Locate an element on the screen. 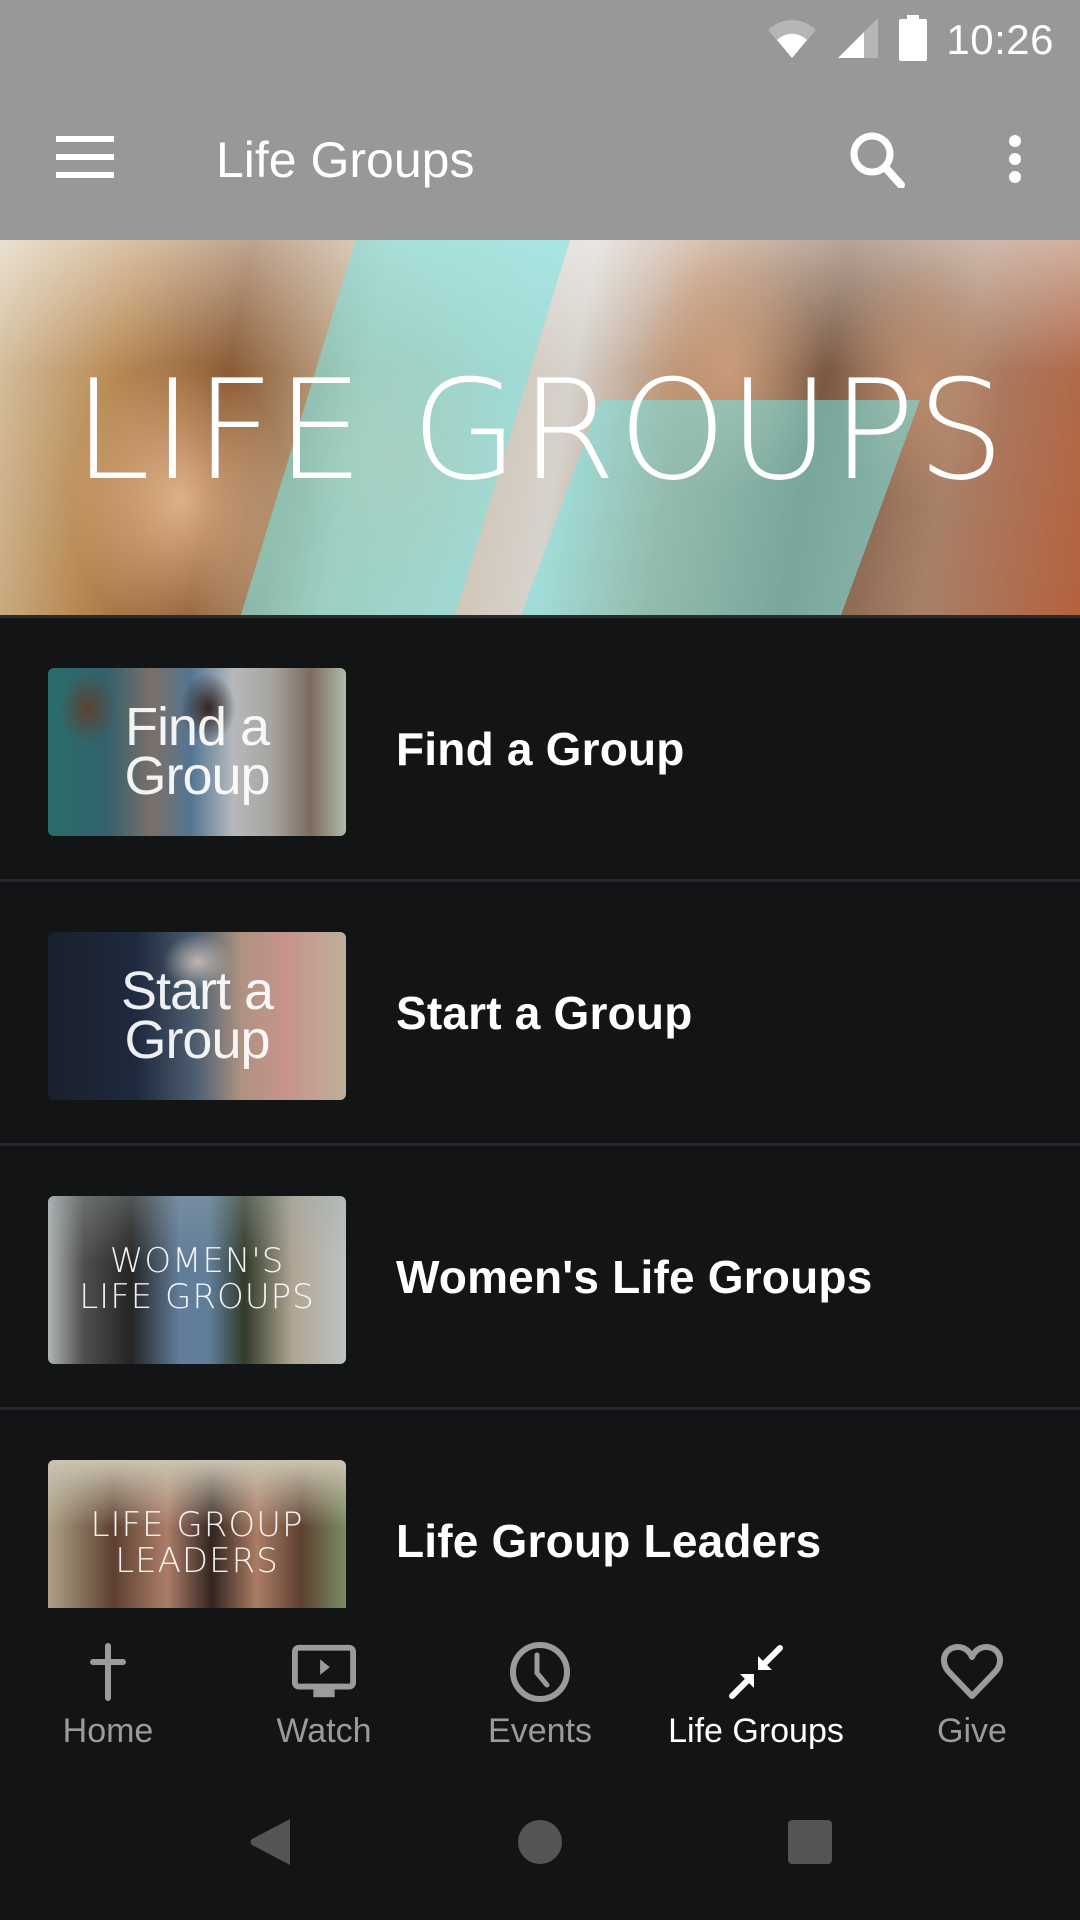  thumbnail-caption: Find a Group is located at coordinates (197, 751).